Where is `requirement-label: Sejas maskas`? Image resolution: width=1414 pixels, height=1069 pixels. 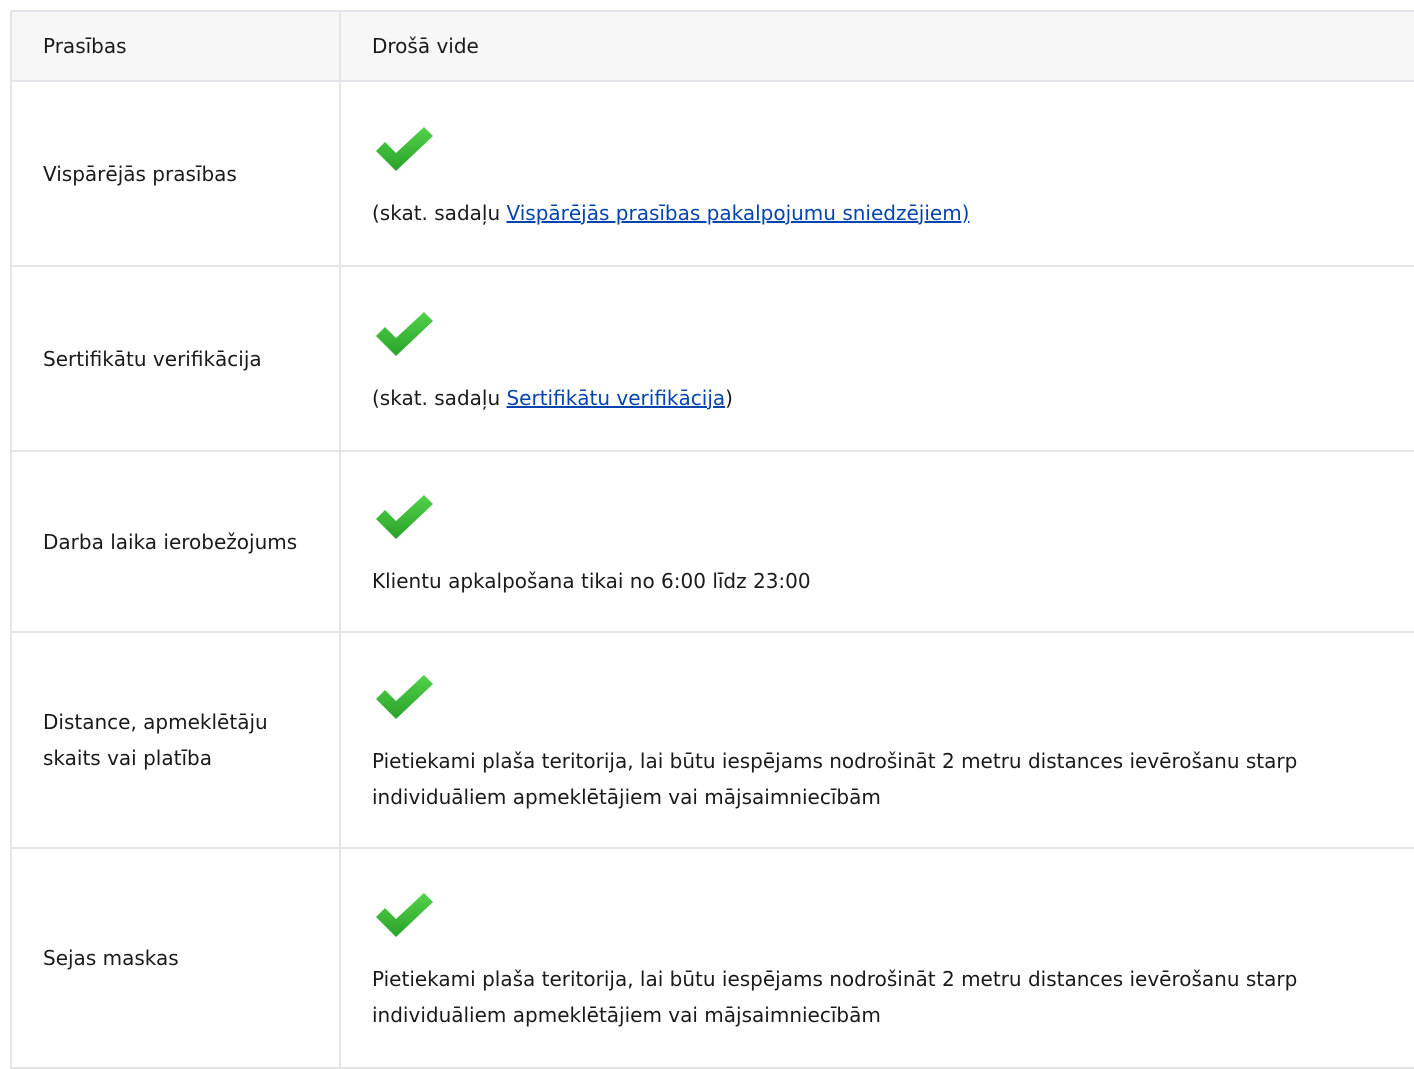
requirement-label: Sejas maskas is located at coordinates (176, 958).